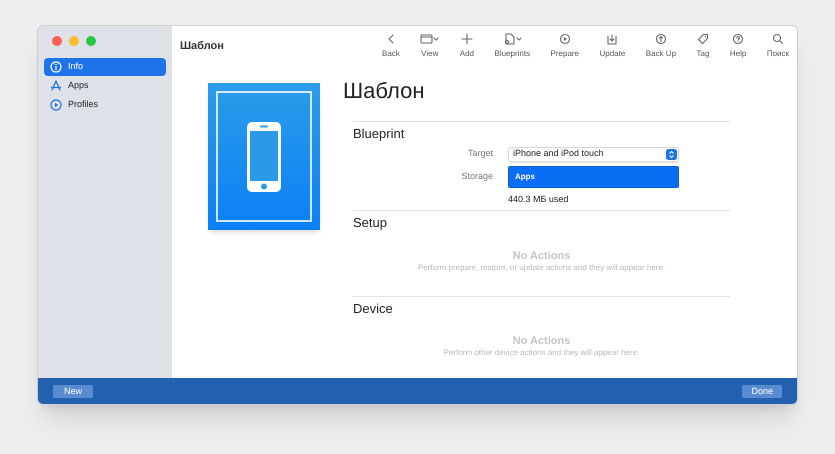 This screenshot has height=454, width=835. Describe the element at coordinates (56, 86) in the screenshot. I see `app-store-icon` at that location.